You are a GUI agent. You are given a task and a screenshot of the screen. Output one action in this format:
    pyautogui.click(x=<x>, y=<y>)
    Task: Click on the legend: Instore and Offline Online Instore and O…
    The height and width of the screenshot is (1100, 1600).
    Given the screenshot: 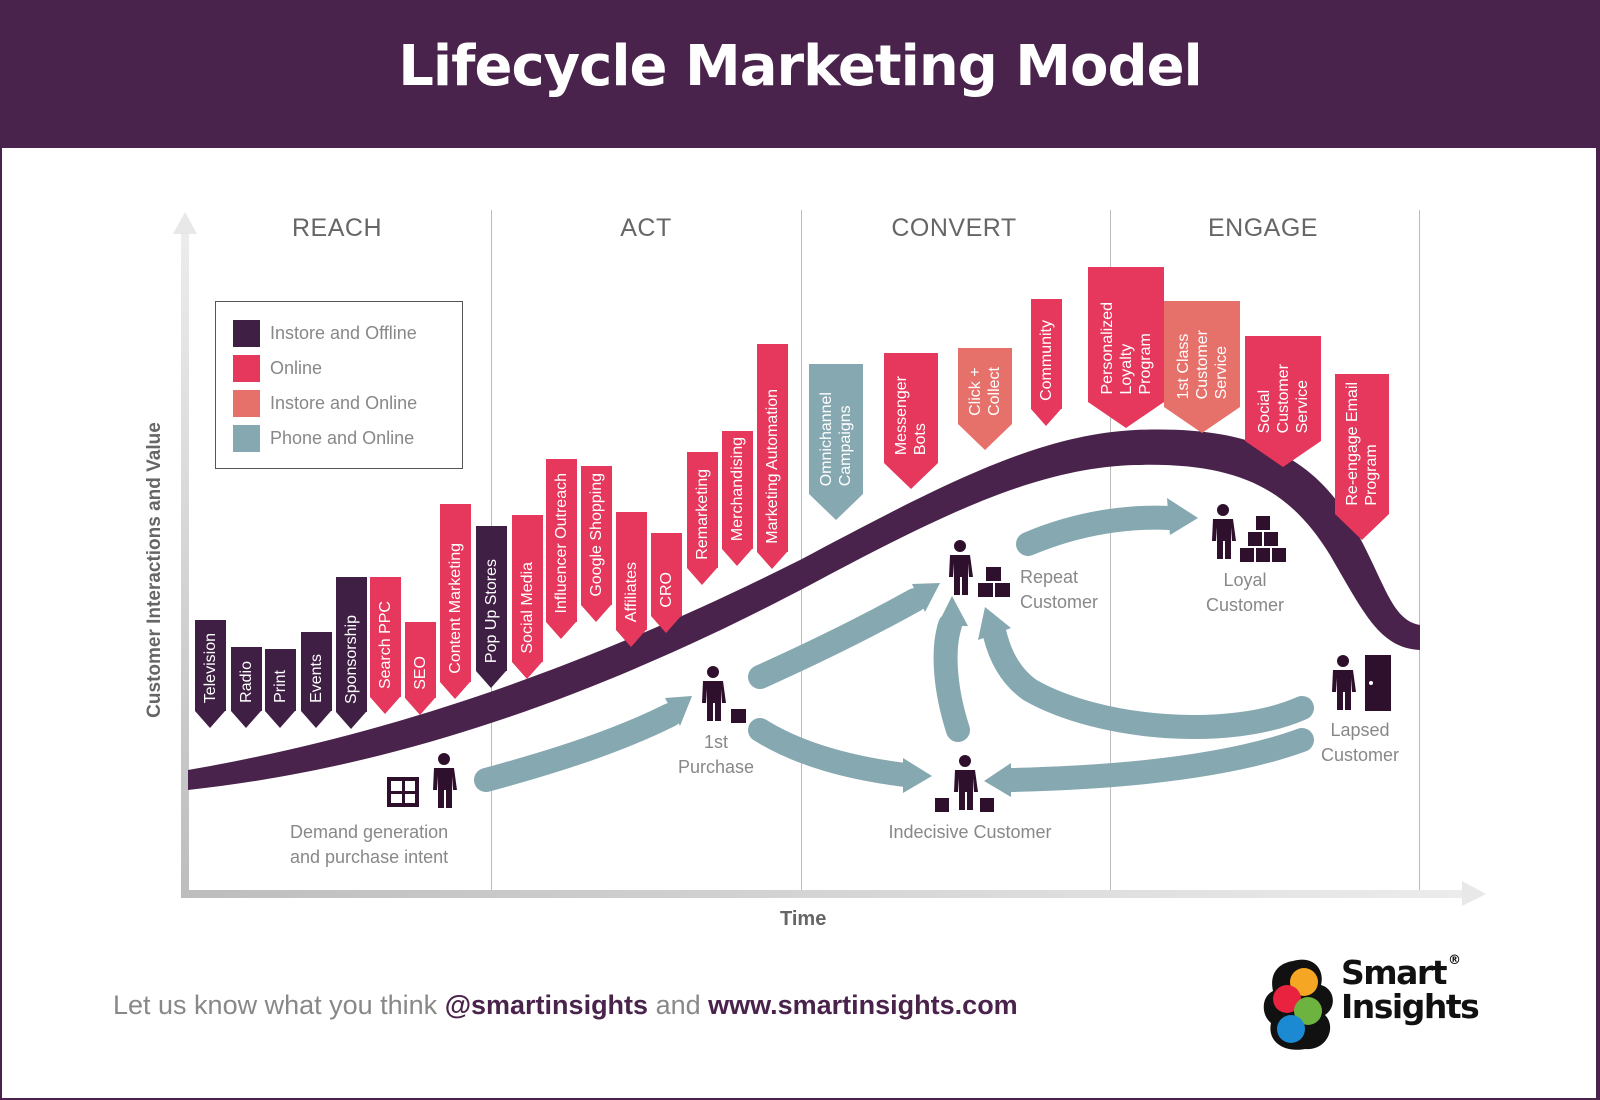 What is the action you would take?
    pyautogui.click(x=339, y=385)
    